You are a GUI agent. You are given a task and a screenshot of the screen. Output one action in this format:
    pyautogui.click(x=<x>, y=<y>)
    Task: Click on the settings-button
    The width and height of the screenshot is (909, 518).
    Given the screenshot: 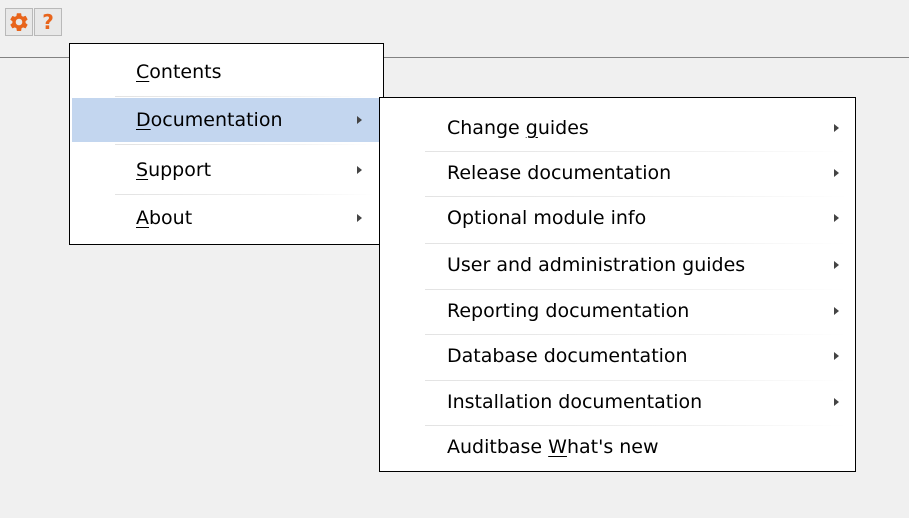 What is the action you would take?
    pyautogui.click(x=19, y=22)
    